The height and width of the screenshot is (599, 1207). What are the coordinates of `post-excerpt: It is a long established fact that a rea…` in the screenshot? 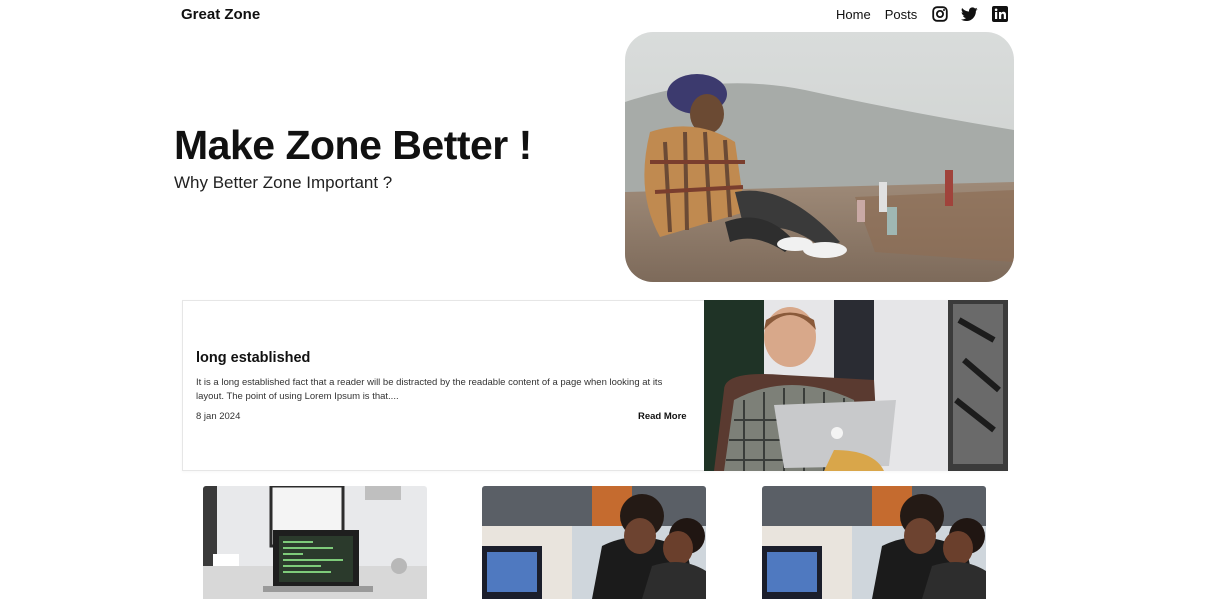 It's located at (429, 389).